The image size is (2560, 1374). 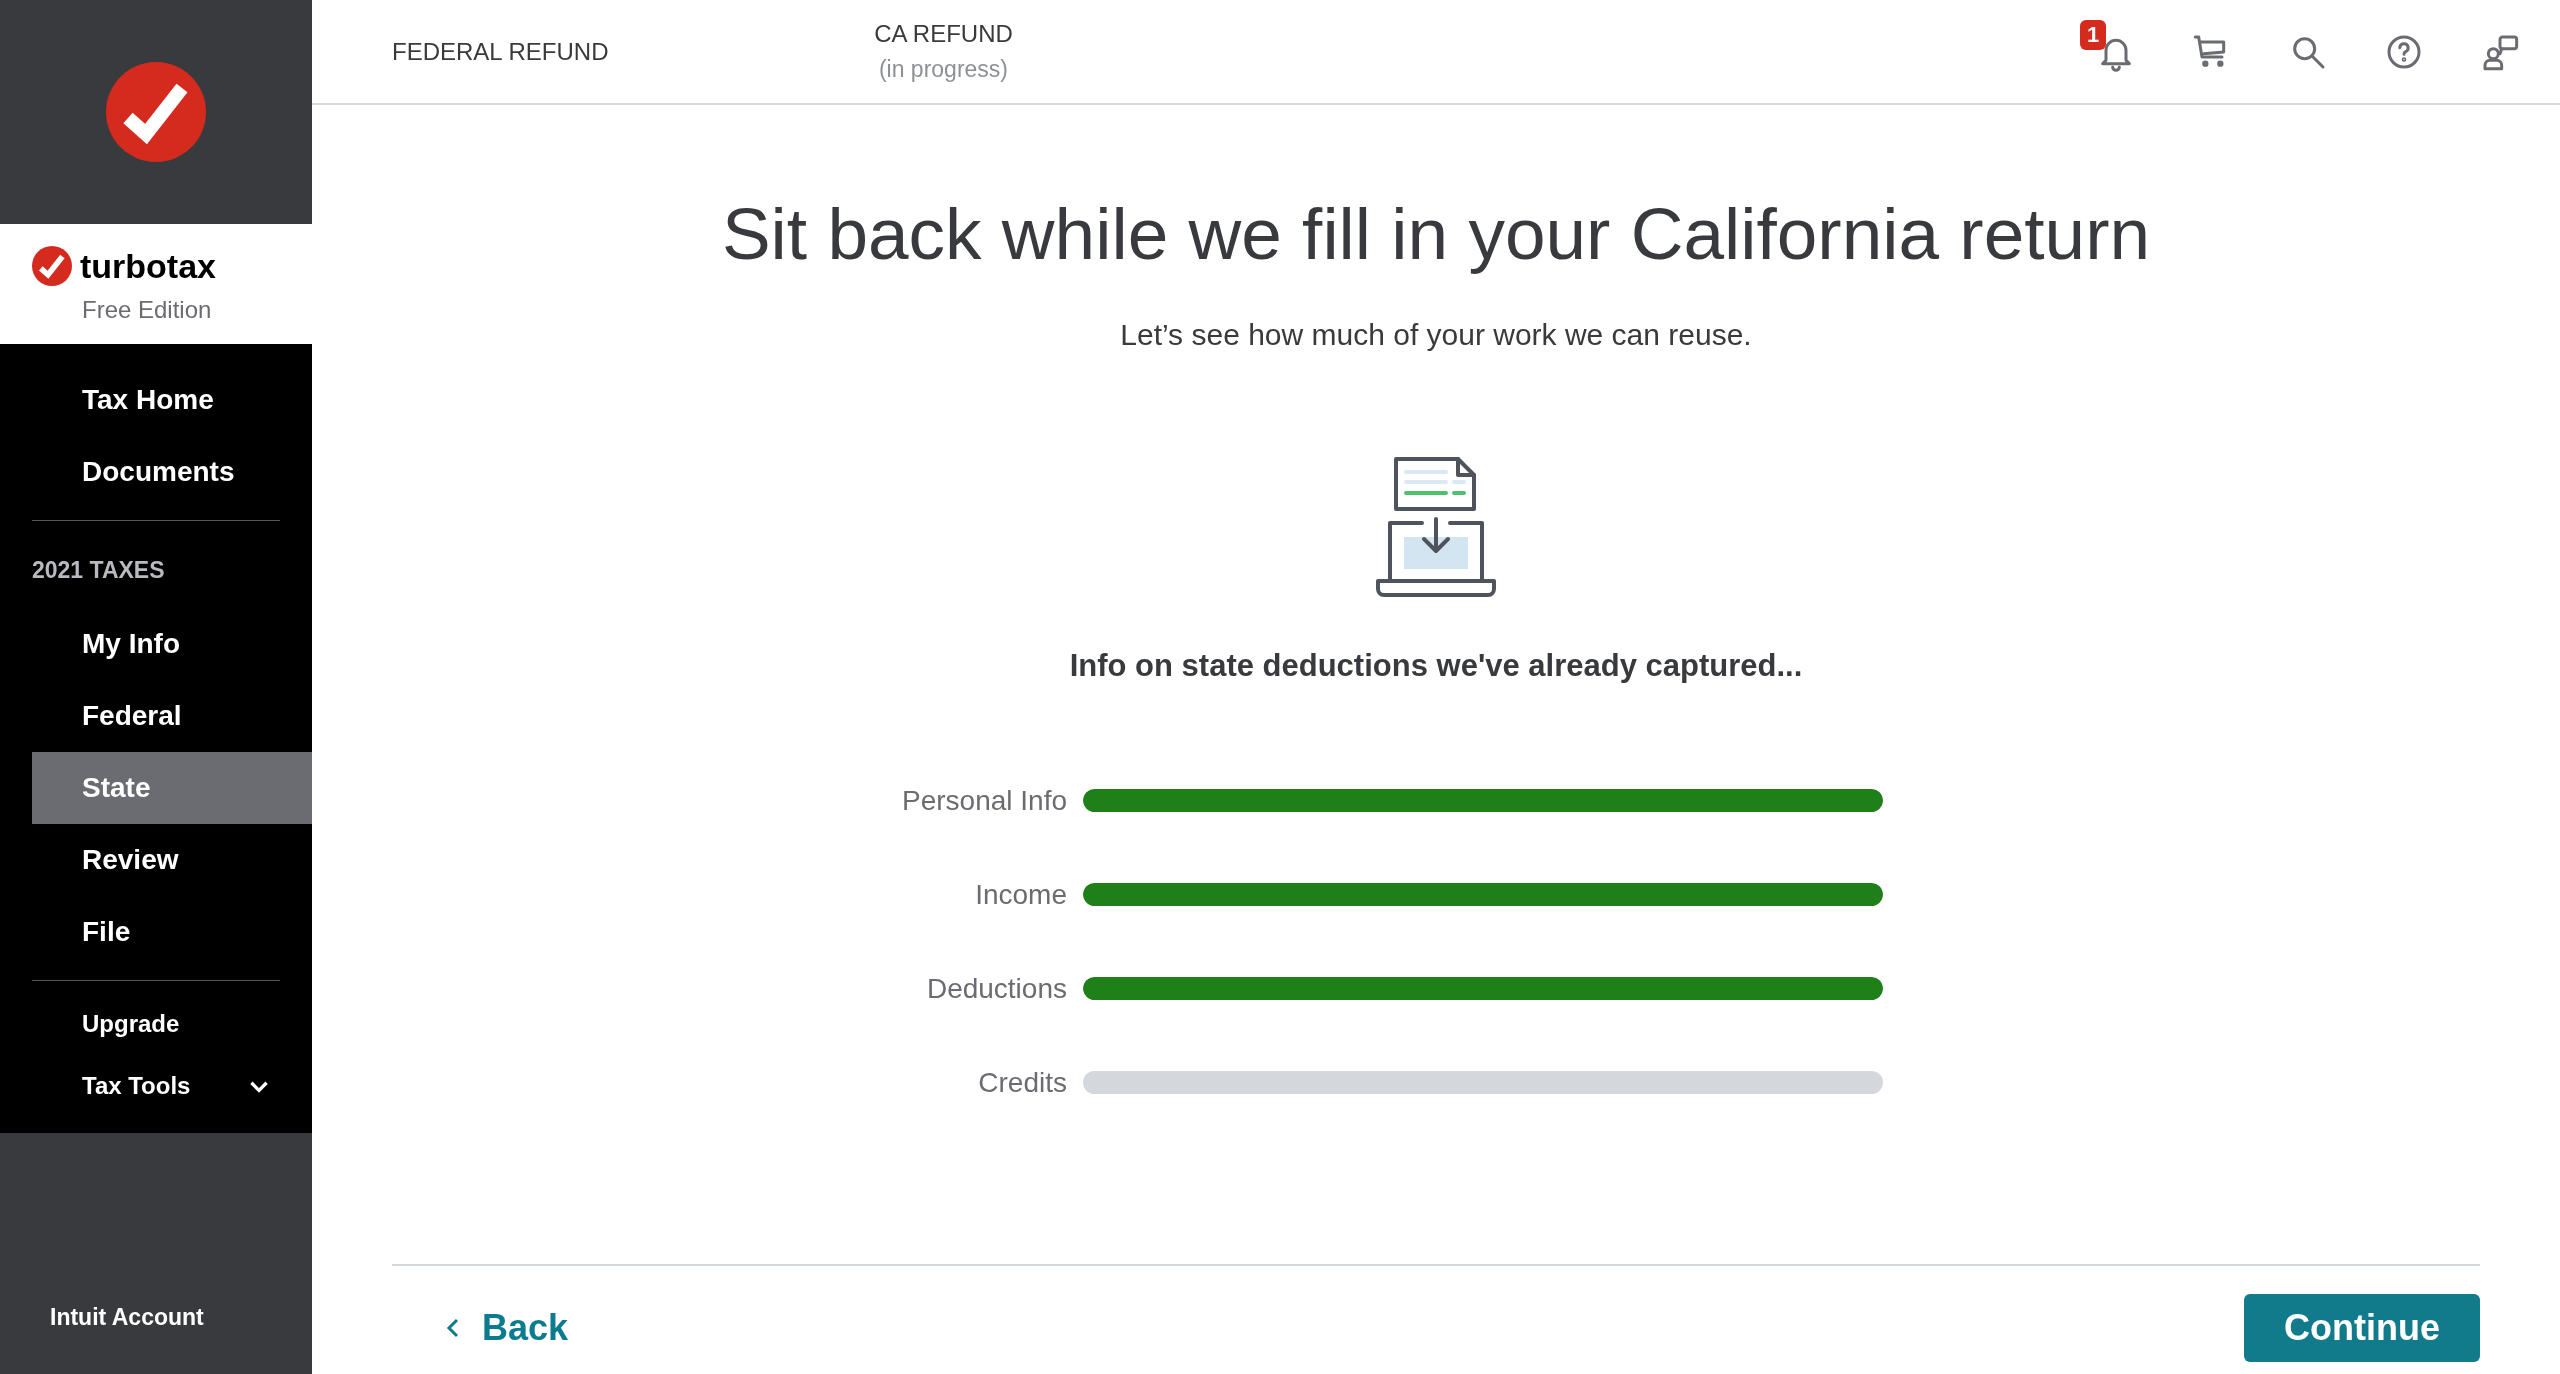 What do you see at coordinates (996, 988) in the screenshot?
I see `progress-label: Deductions` at bounding box center [996, 988].